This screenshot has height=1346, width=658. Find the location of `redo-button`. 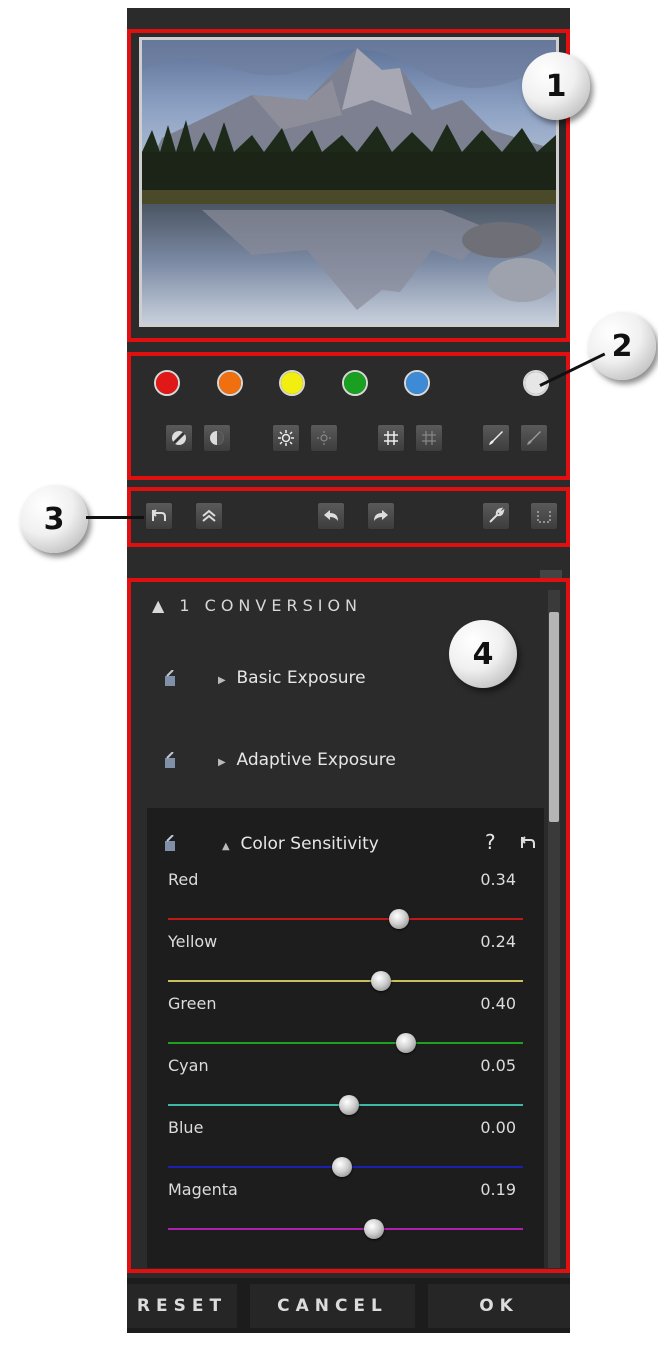

redo-button is located at coordinates (381, 516).